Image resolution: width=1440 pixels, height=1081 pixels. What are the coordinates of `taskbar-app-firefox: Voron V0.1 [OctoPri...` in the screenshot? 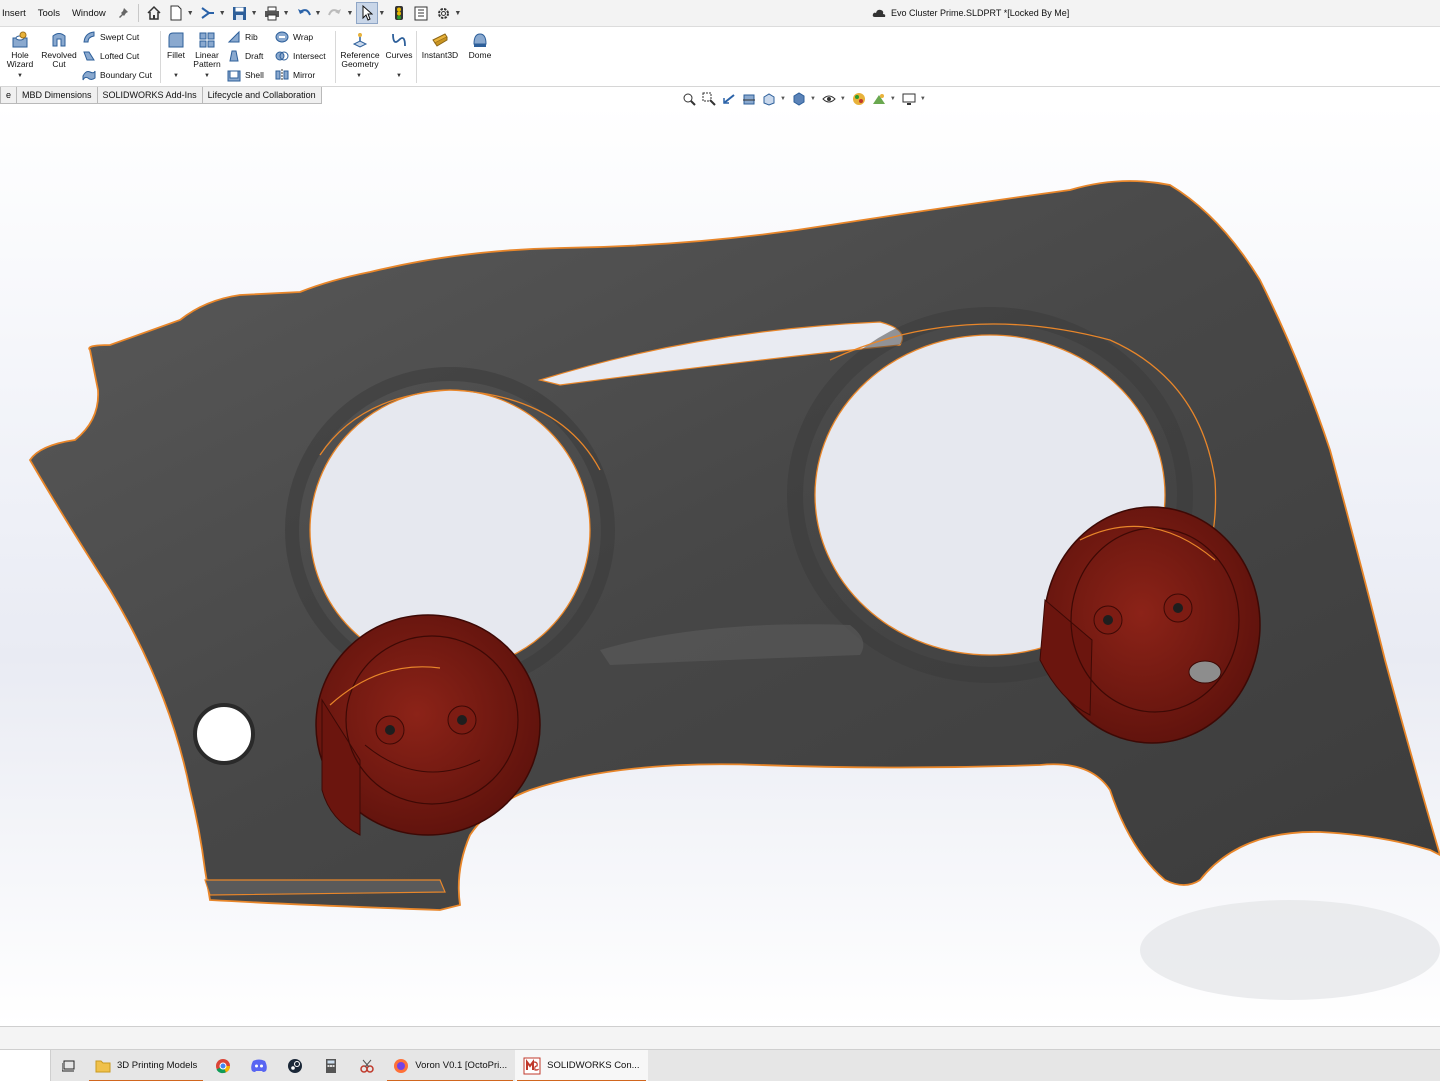 It's located at (450, 1065).